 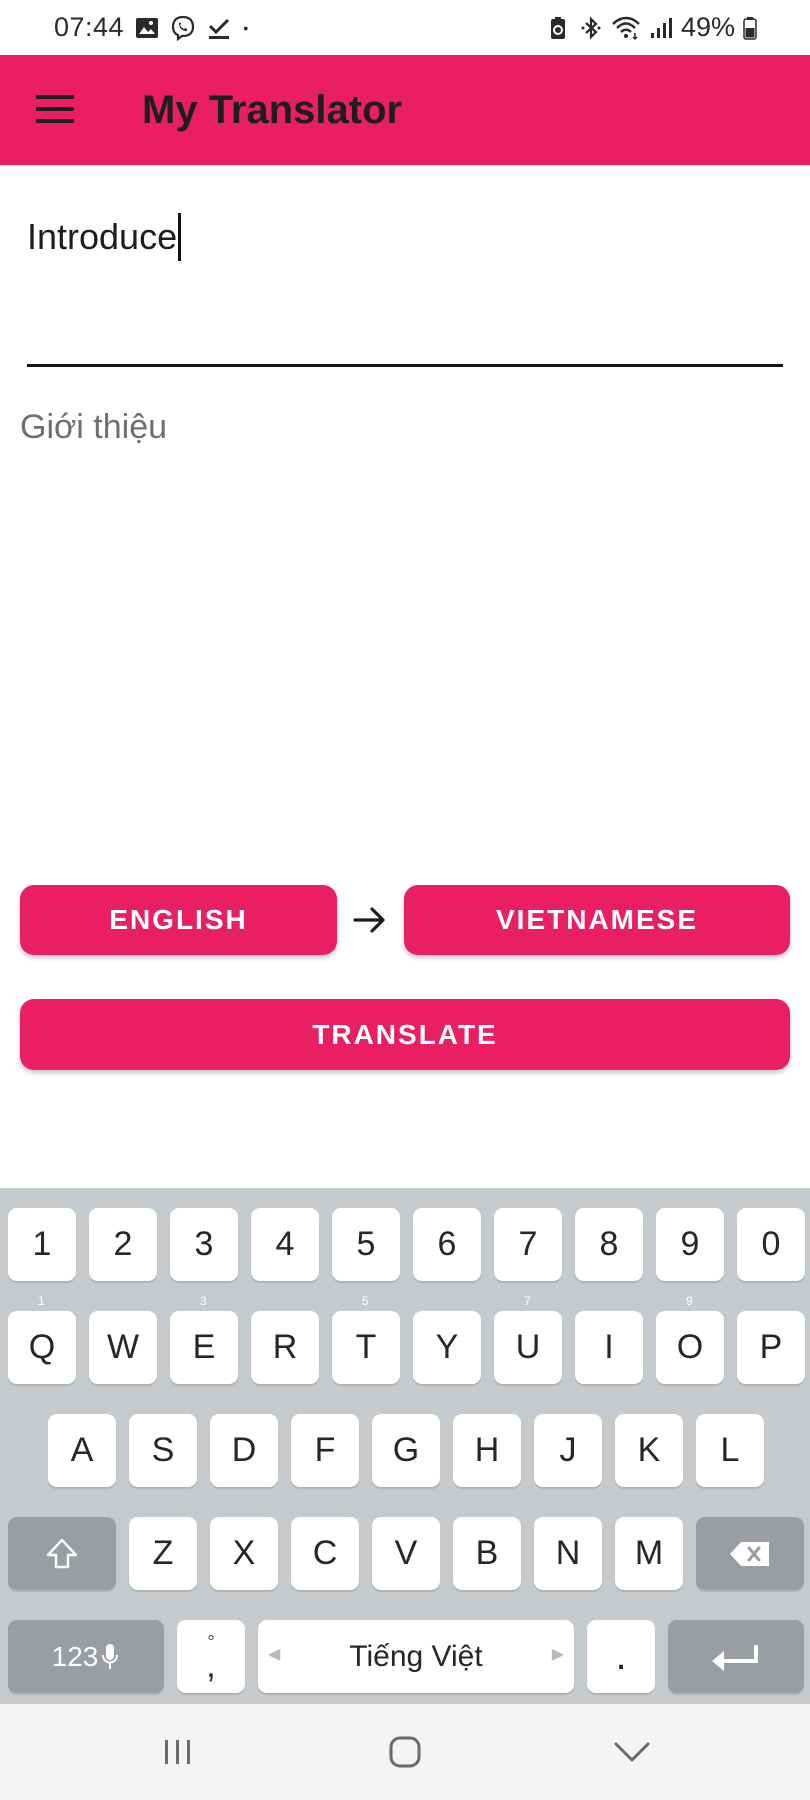 I want to click on key-hint-t: 5, so click(x=365, y=1301).